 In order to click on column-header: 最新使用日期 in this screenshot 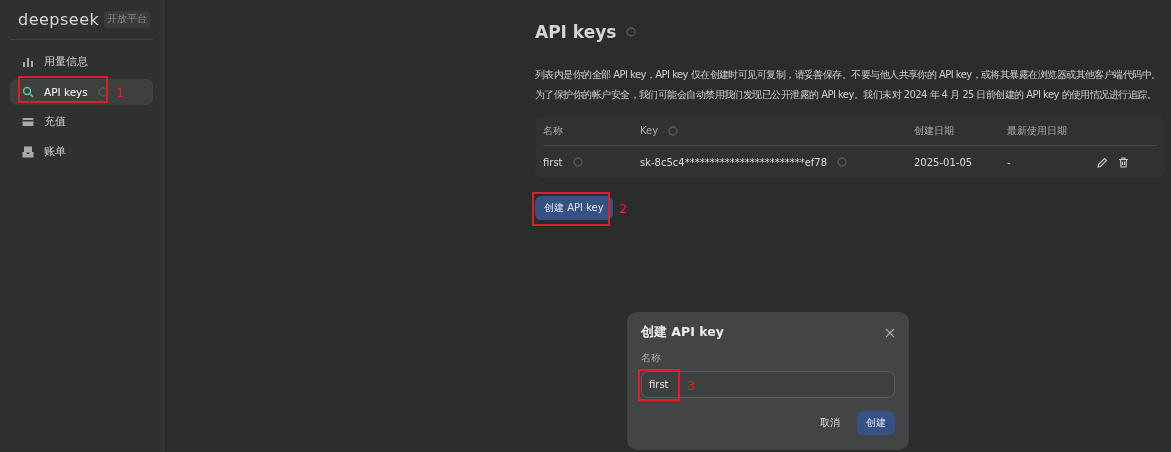, I will do `click(1037, 130)`.